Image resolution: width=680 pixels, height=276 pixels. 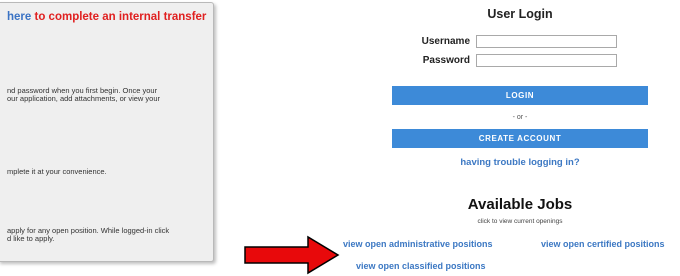 What do you see at coordinates (603, 244) in the screenshot?
I see `certified-positions-link: view open certified positions` at bounding box center [603, 244].